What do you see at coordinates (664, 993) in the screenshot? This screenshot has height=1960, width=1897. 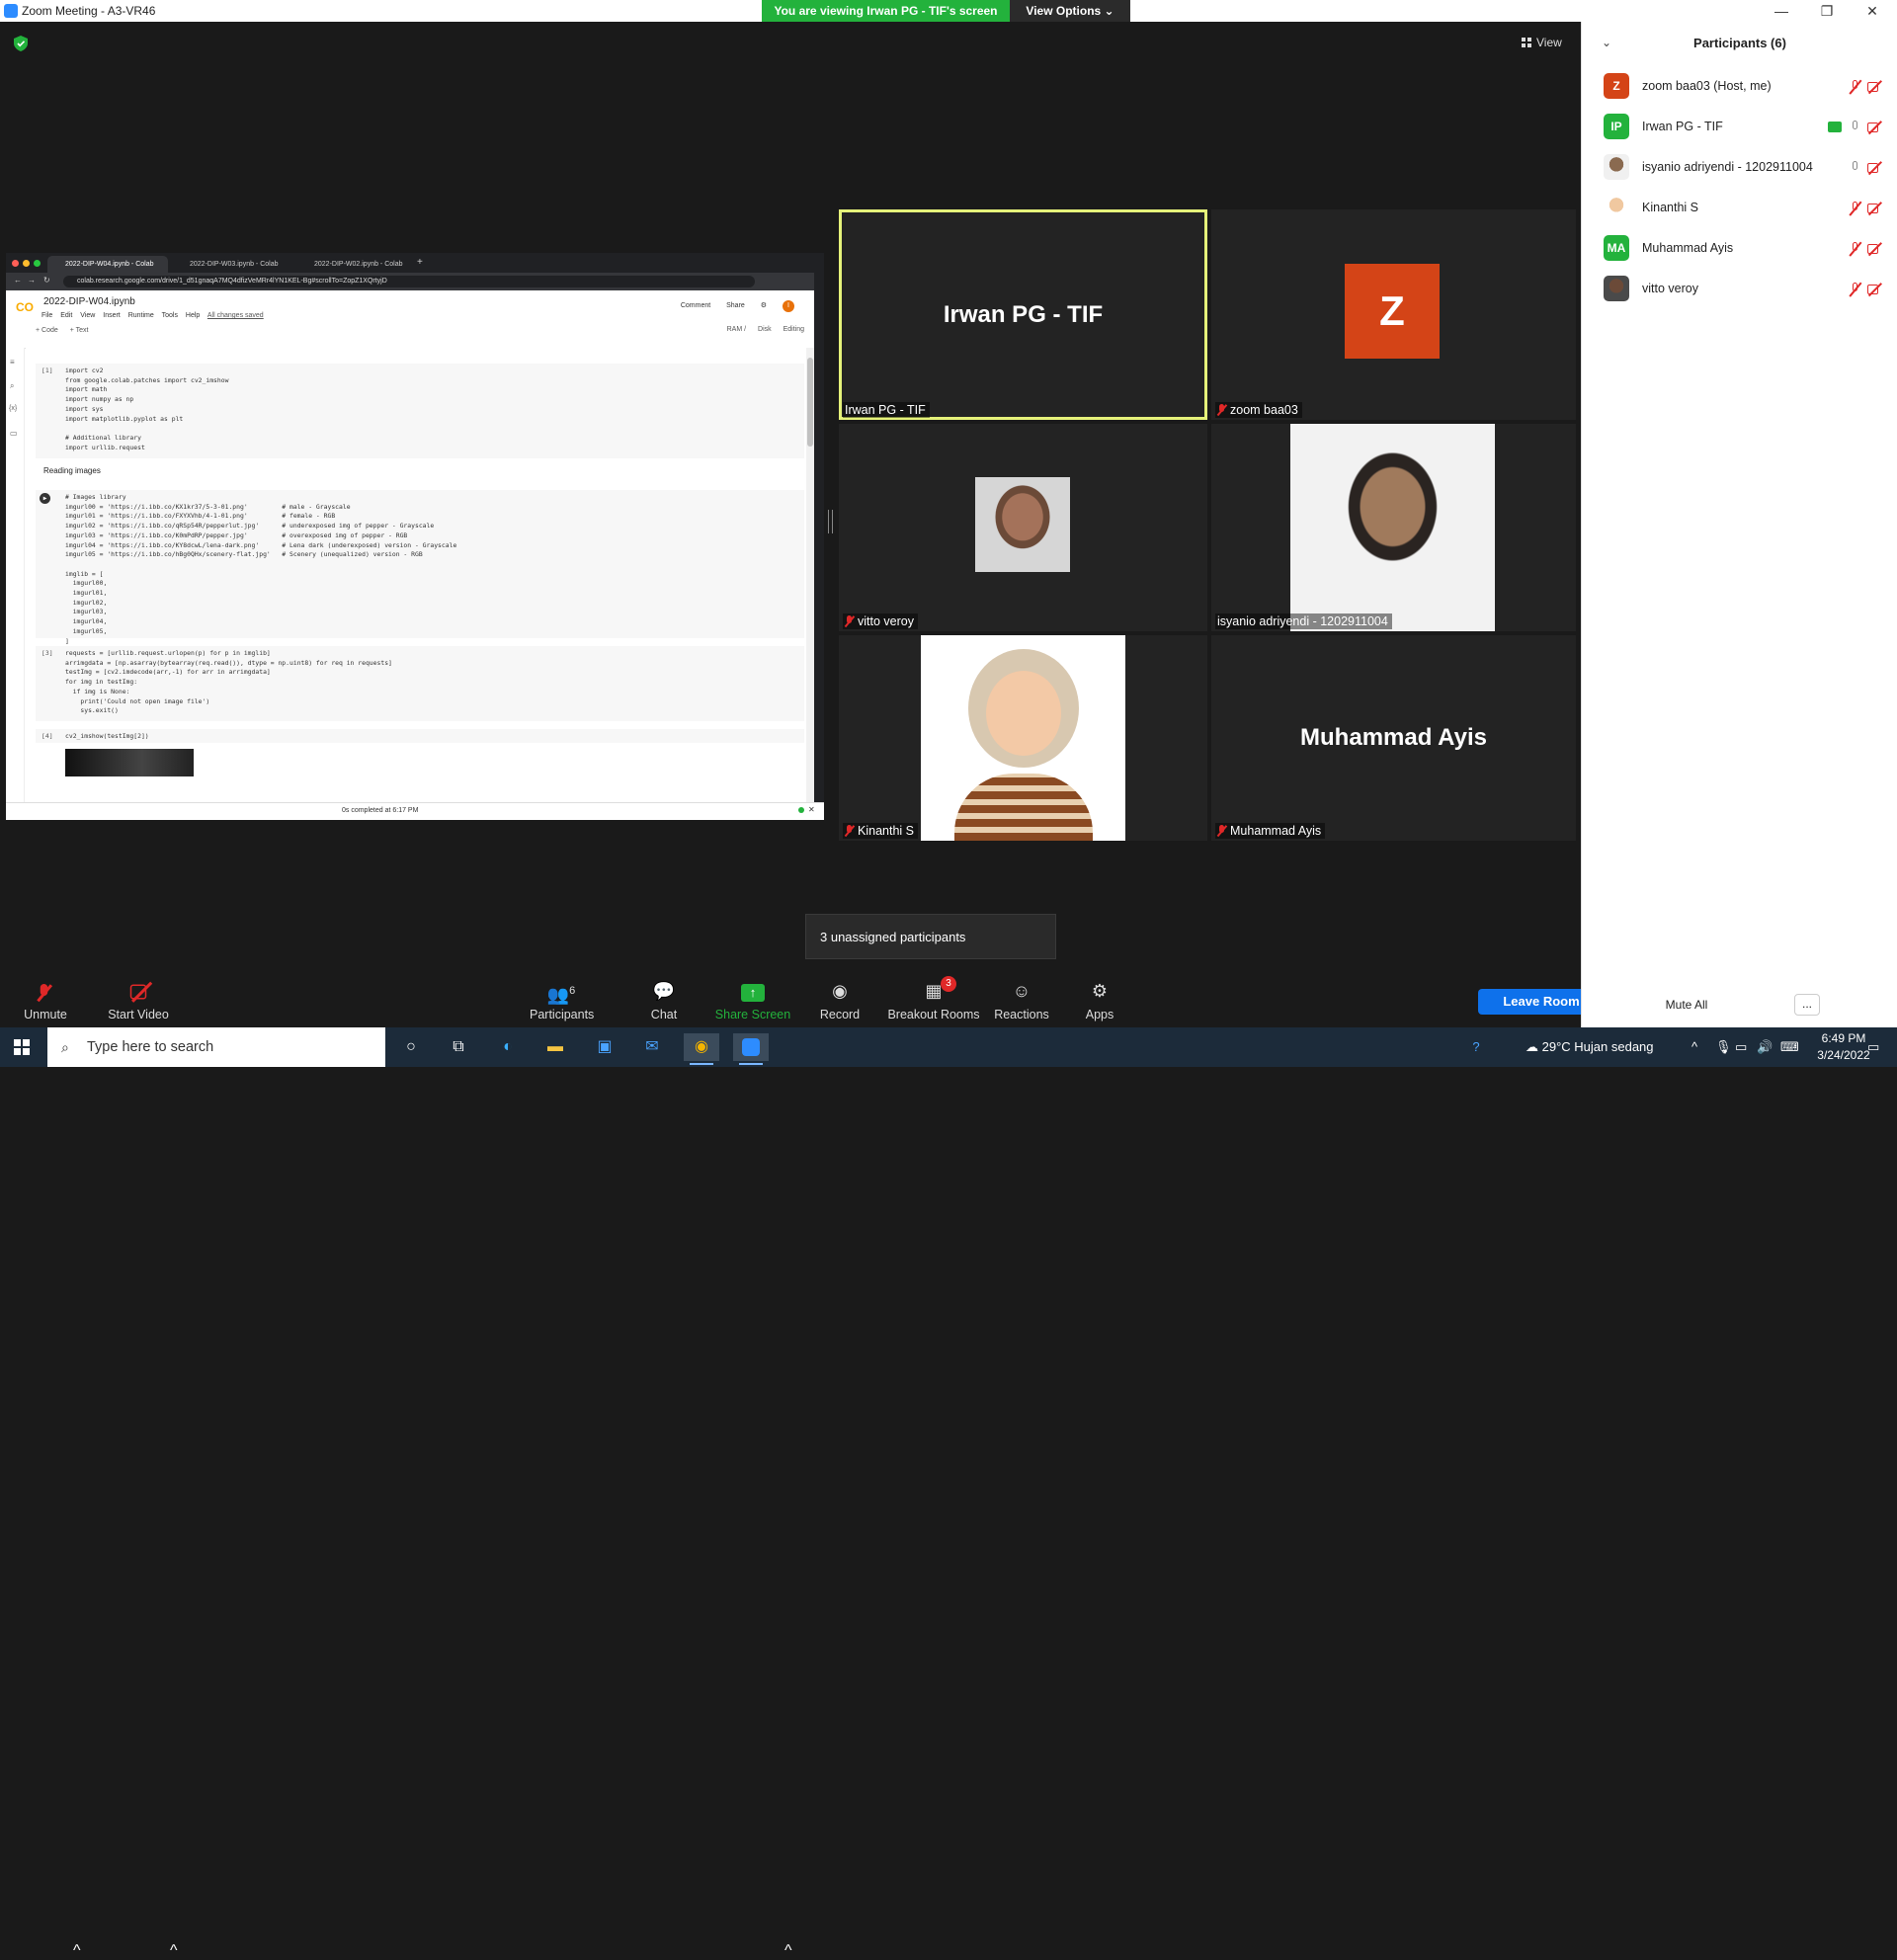 I see `chat-button: 💬 Chat` at bounding box center [664, 993].